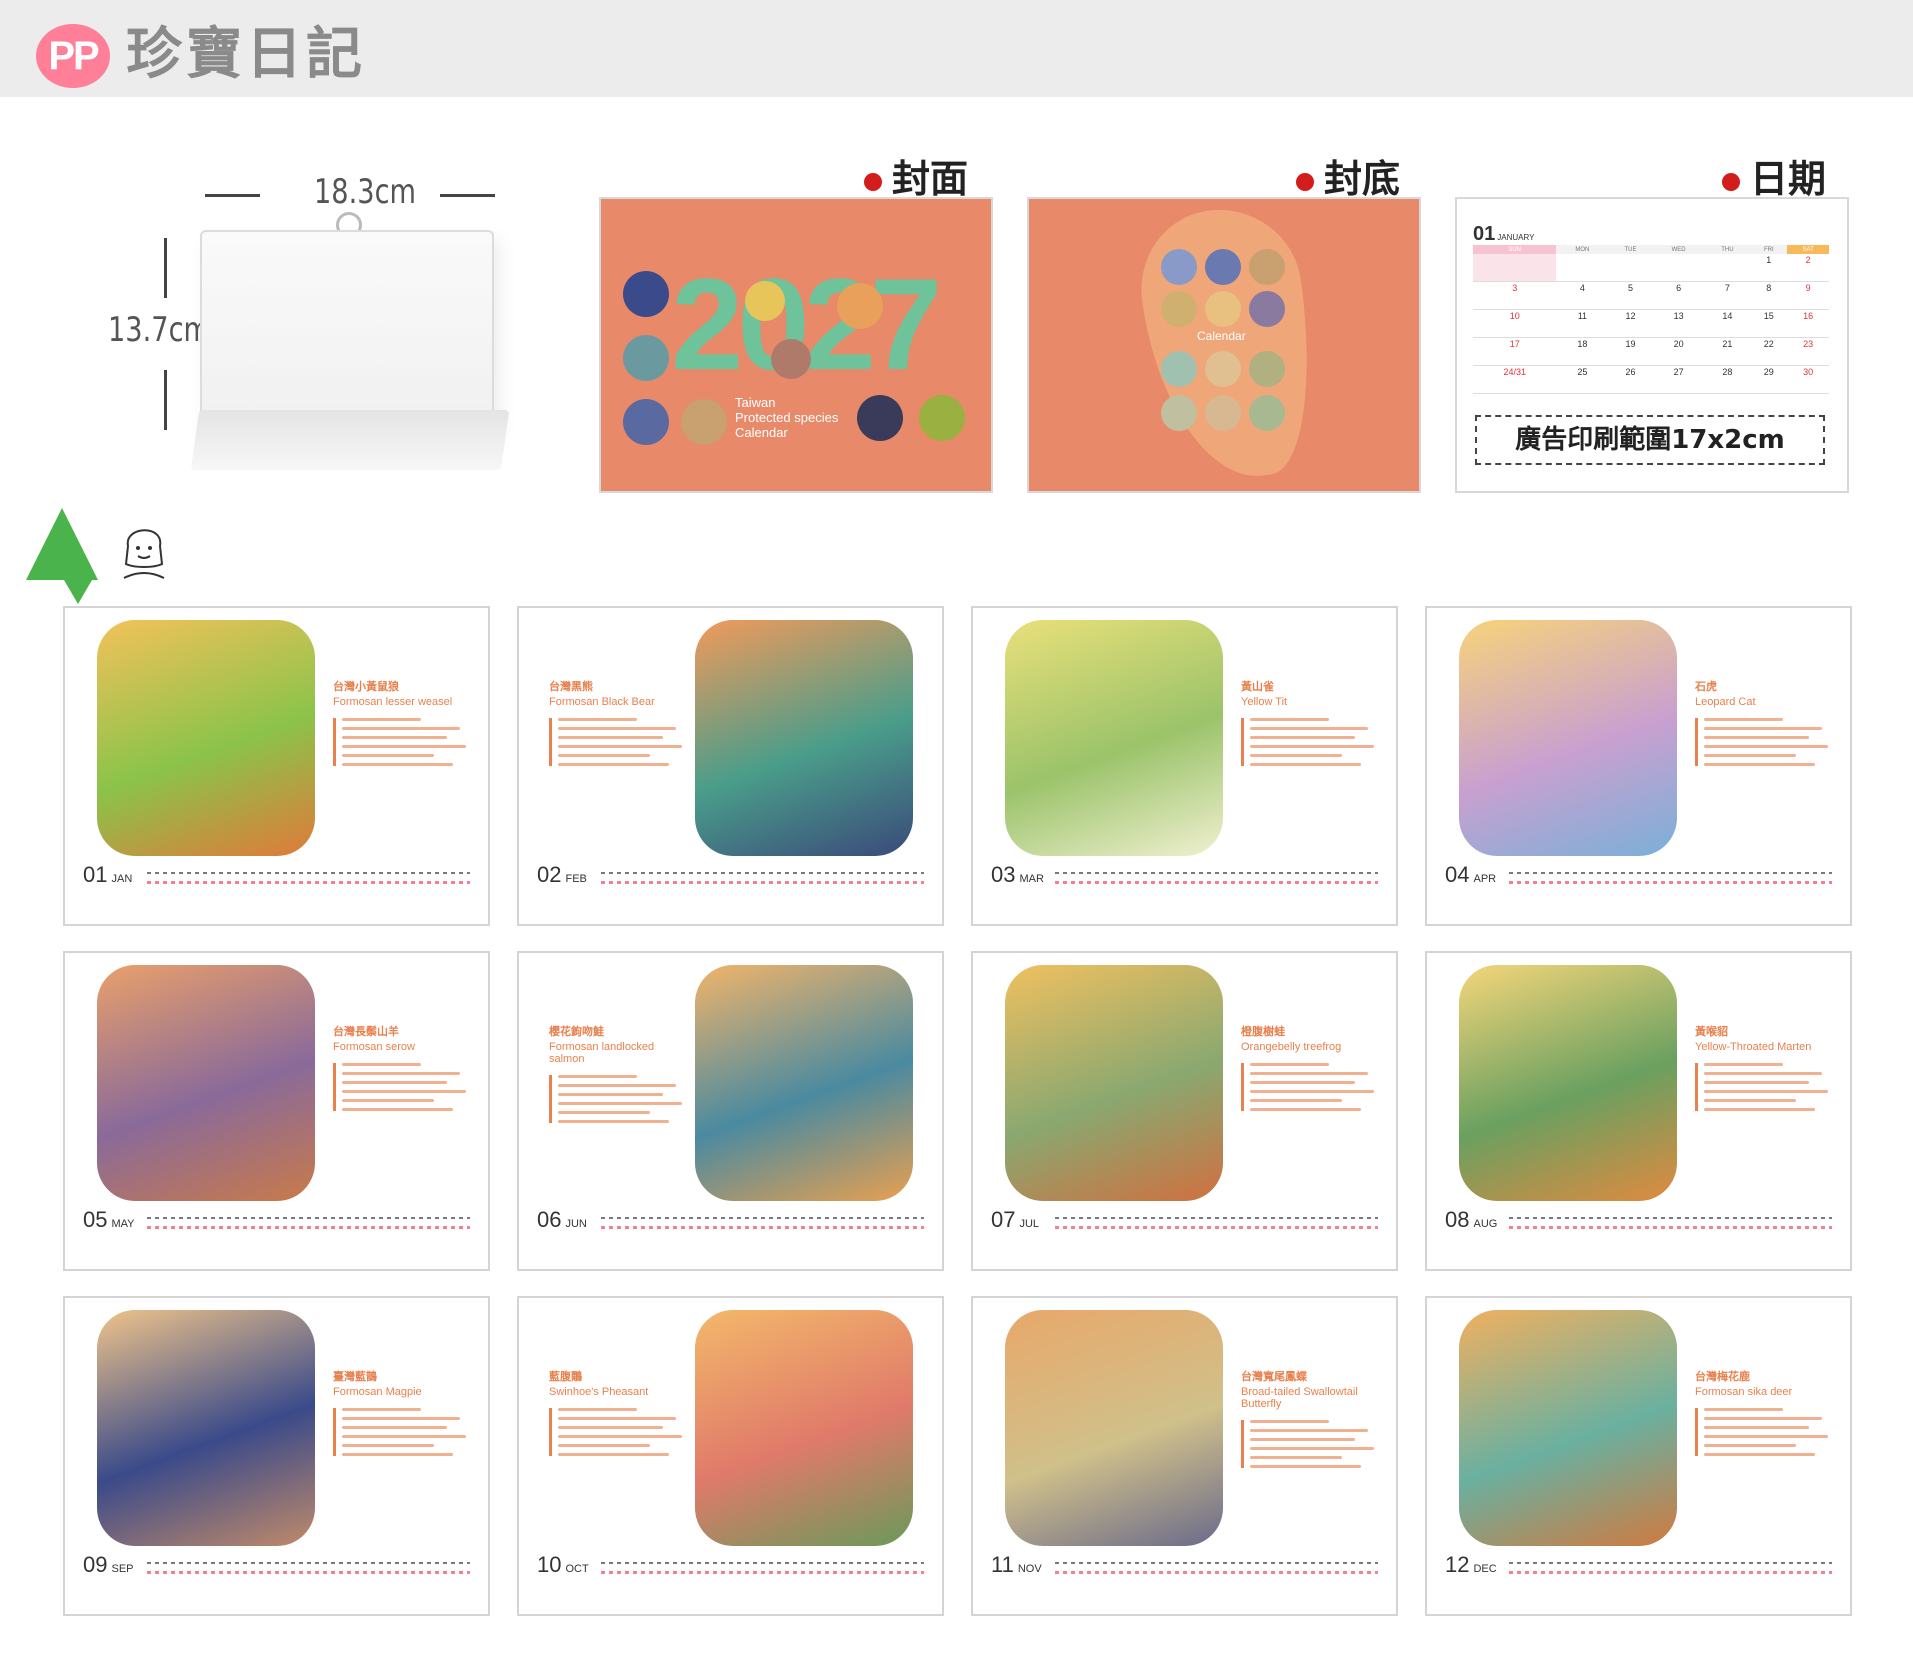 This screenshot has width=1913, height=1667. What do you see at coordinates (366, 1031) in the screenshot?
I see `species-name-zh: 台灣長鬃山羊` at bounding box center [366, 1031].